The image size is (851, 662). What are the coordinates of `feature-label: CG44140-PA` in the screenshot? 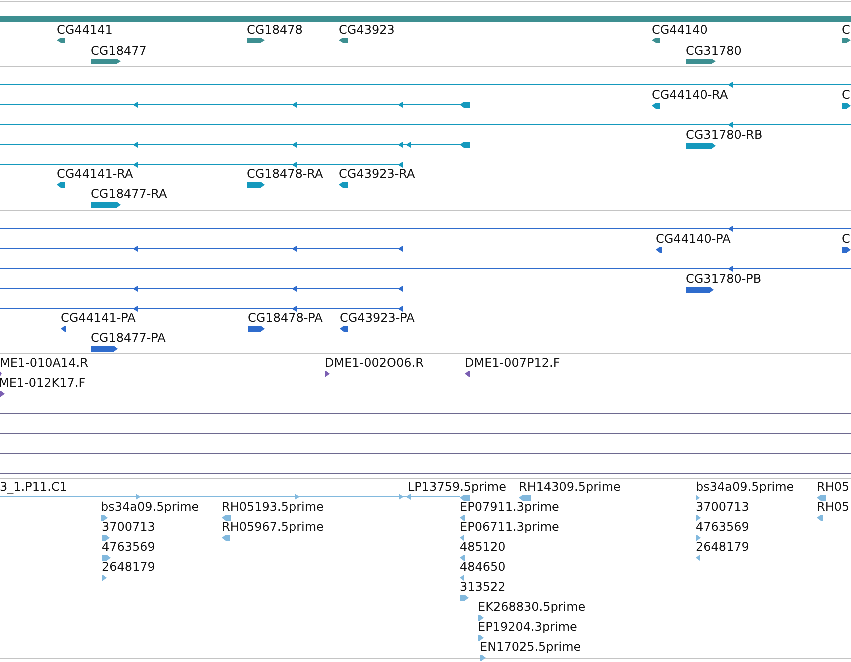 It's located at (693, 239).